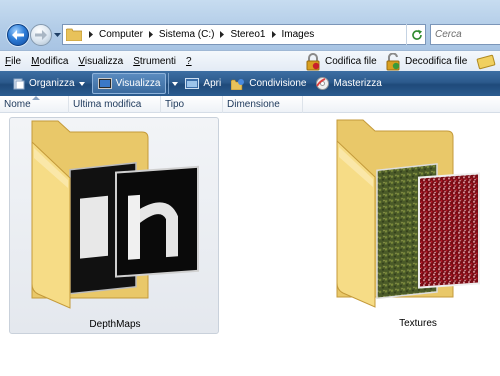  I want to click on view-dropdown-button, so click(174, 83).